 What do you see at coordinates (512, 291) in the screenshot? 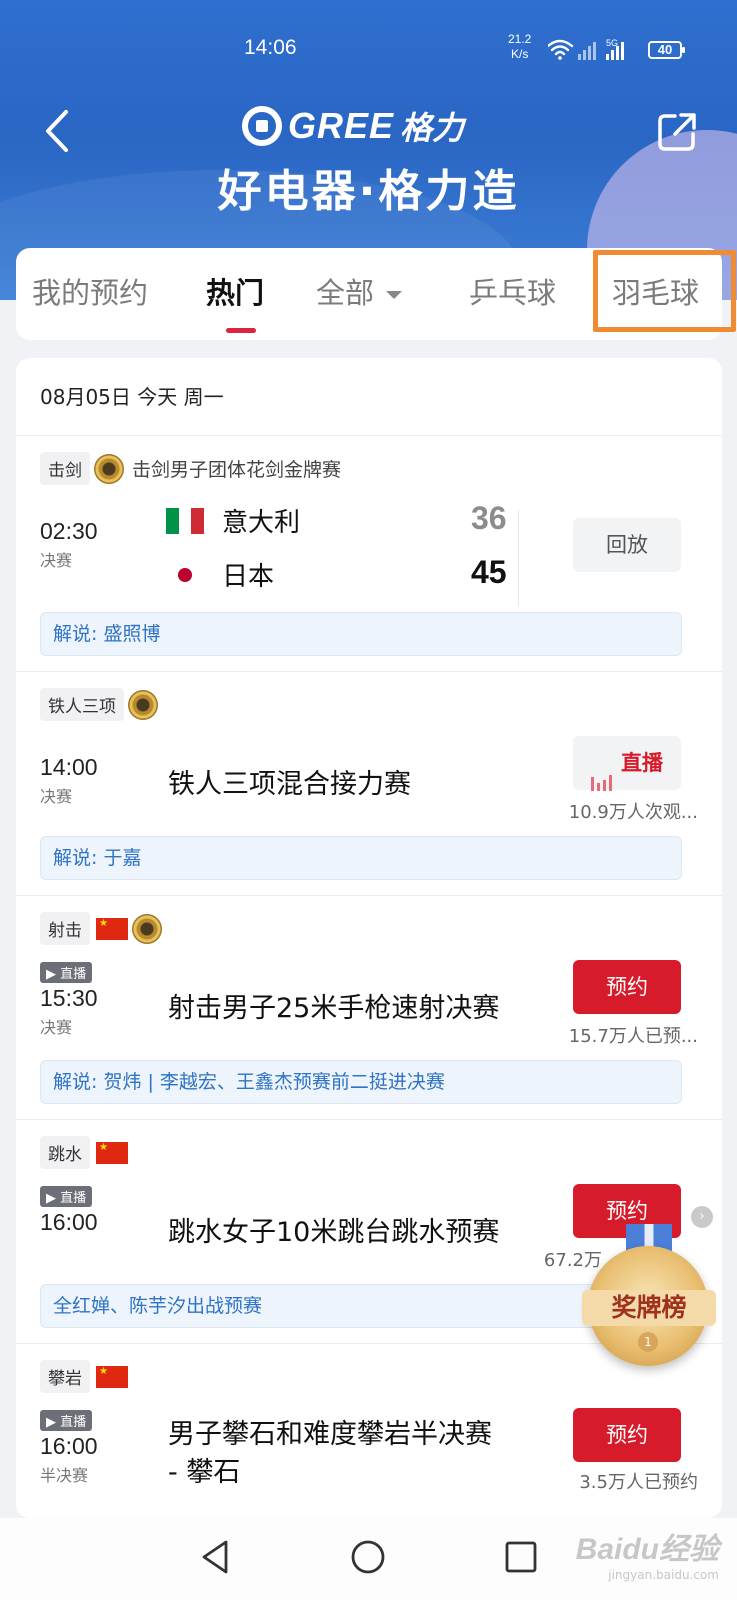
I see `tab-table-tennis: 乒乓球` at bounding box center [512, 291].